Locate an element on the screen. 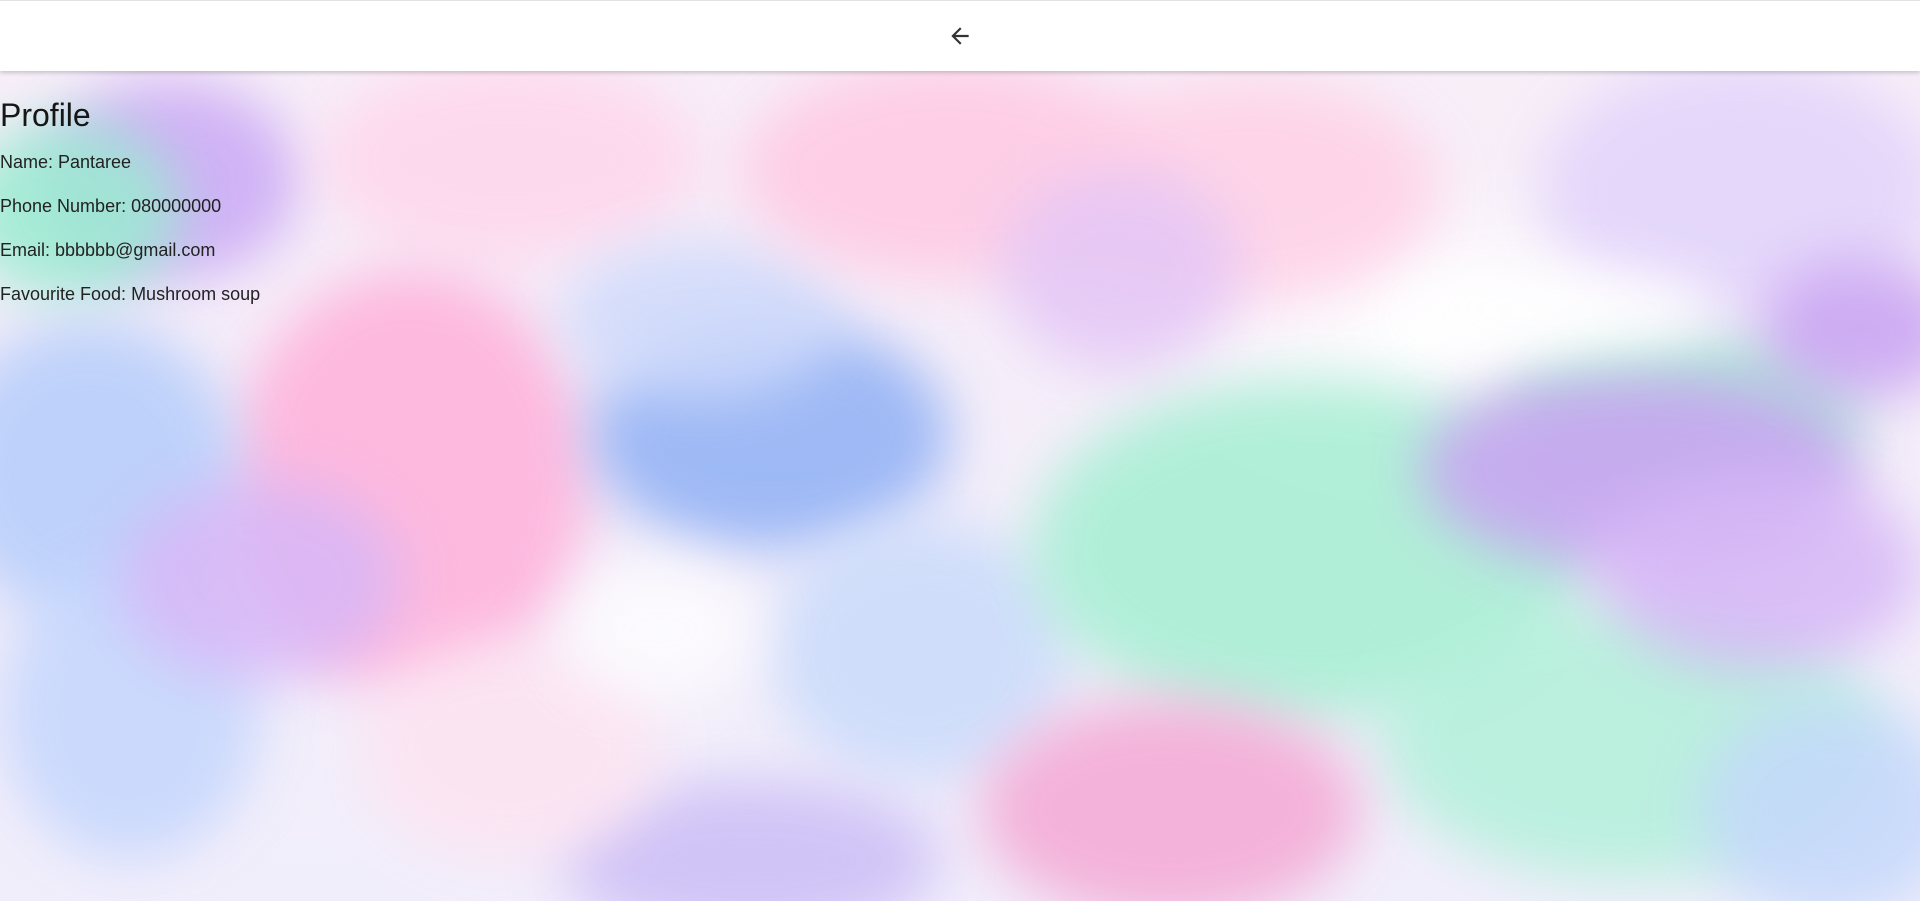 The width and height of the screenshot is (1920, 901). arrow-left-icon is located at coordinates (960, 37).